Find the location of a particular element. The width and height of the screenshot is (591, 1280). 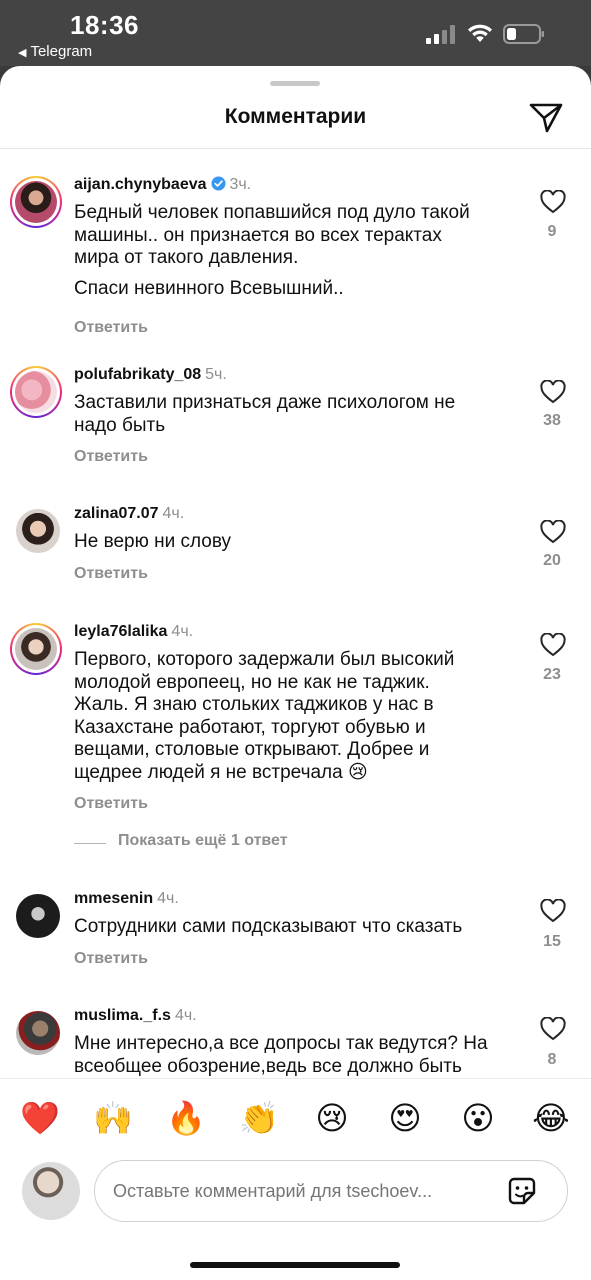

comment-text-line: молодой европеец, но не как не таджик. is located at coordinates (252, 682).